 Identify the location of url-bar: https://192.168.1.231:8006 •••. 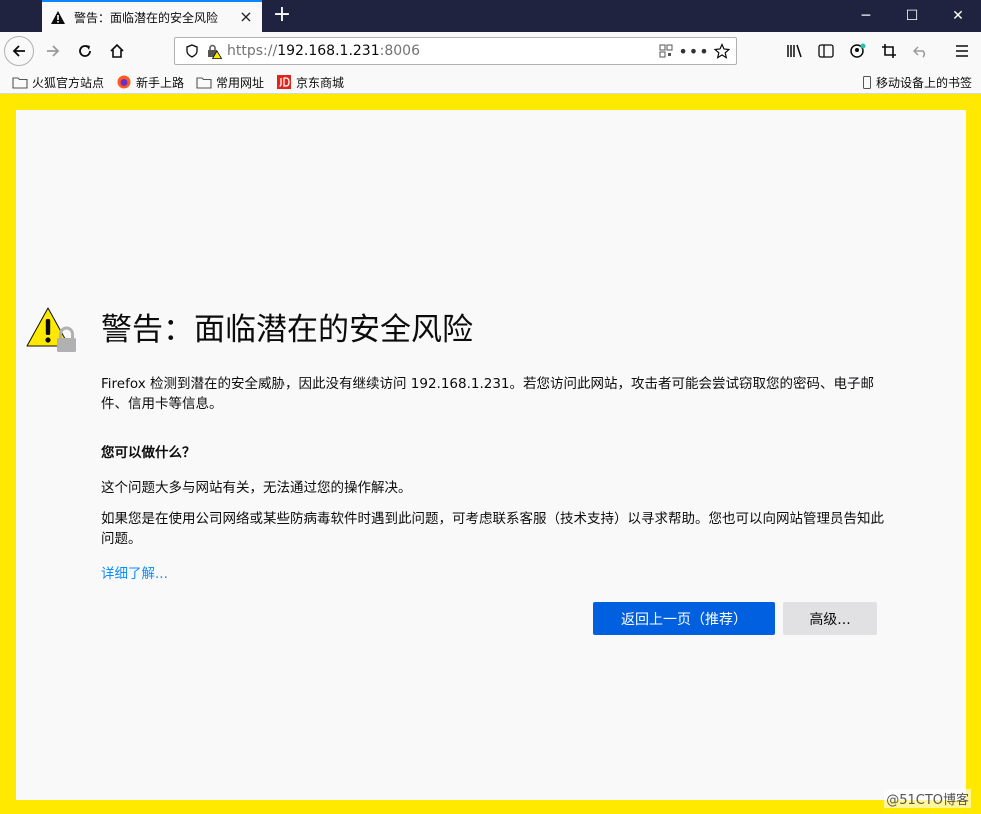
(455, 51).